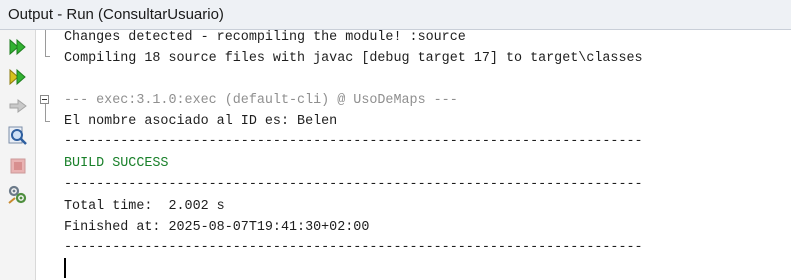  I want to click on arrow-right-icon, so click(18, 106).